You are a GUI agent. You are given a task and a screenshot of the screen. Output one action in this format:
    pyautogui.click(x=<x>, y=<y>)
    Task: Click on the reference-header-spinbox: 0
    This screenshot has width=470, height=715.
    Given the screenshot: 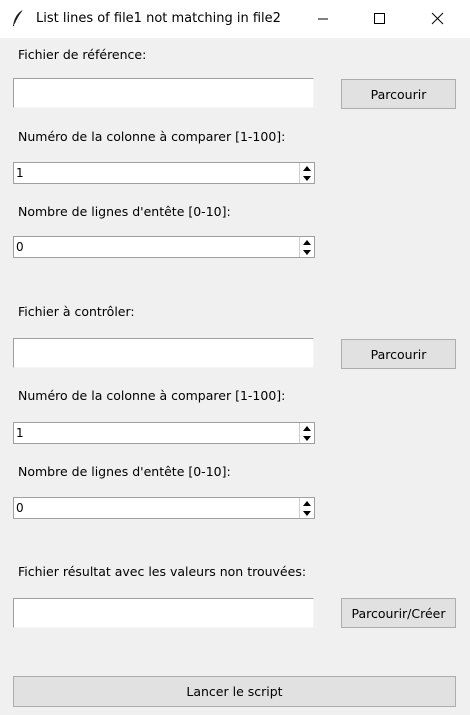 What is the action you would take?
    pyautogui.click(x=164, y=247)
    